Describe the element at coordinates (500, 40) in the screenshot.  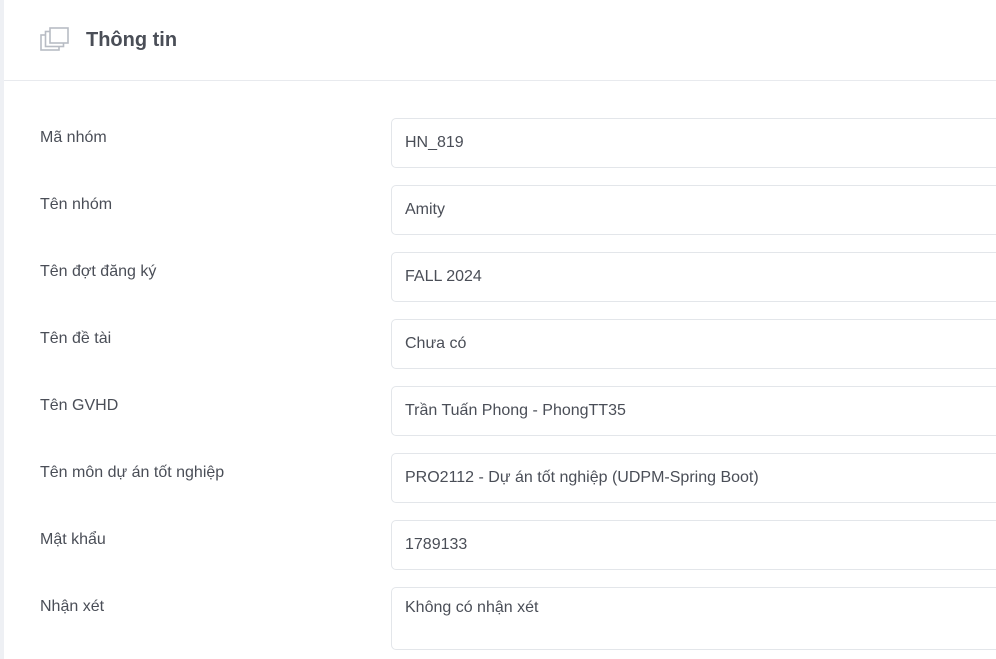
I see `card-header: Thông tin` at that location.